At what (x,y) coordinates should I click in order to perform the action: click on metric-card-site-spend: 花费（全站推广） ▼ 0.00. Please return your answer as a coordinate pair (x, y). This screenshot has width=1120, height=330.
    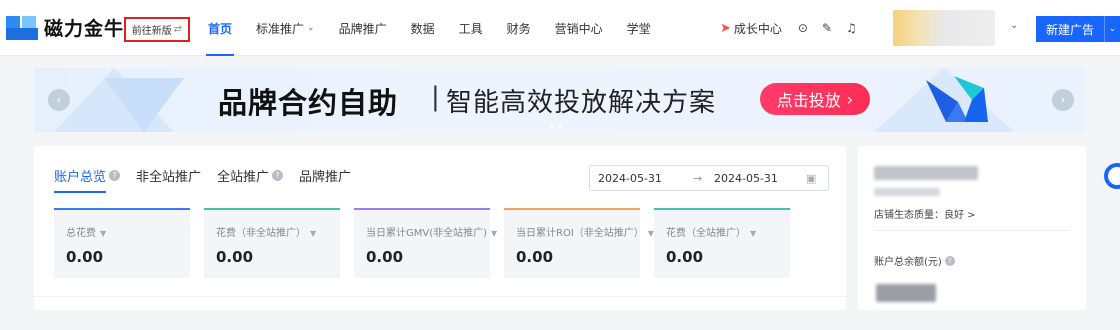
    Looking at the image, I should click on (722, 243).